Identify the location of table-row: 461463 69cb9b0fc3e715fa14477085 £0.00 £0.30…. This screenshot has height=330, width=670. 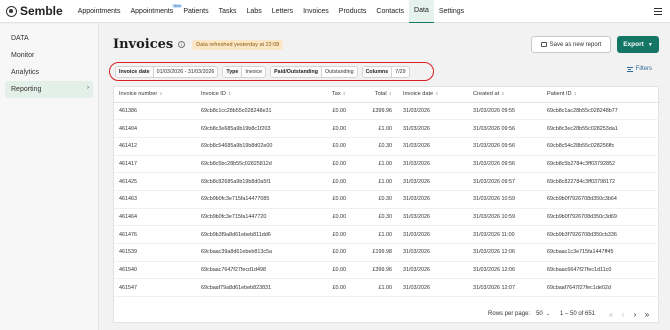
(387, 199).